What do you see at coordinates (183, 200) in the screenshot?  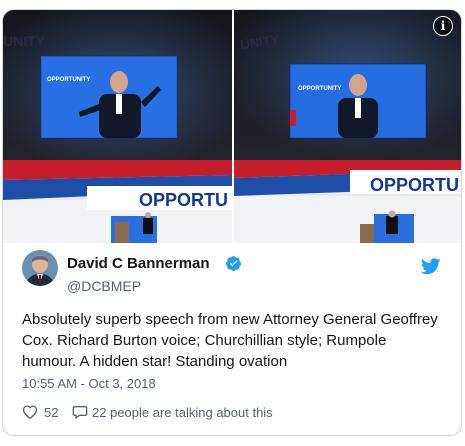 I see `left-banner: OPPORTU` at bounding box center [183, 200].